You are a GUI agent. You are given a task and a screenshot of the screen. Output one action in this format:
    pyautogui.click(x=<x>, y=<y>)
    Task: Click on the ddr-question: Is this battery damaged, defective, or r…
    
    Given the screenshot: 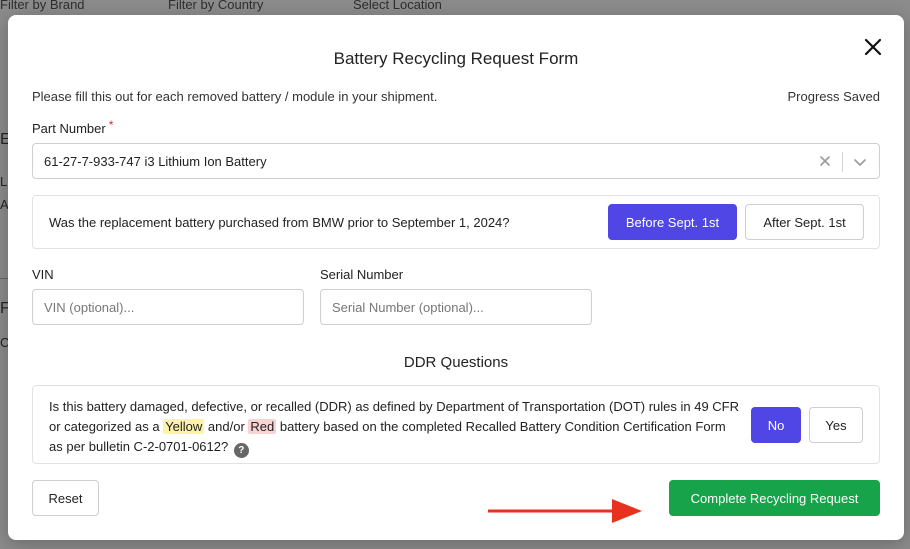 What is the action you would take?
    pyautogui.click(x=394, y=427)
    